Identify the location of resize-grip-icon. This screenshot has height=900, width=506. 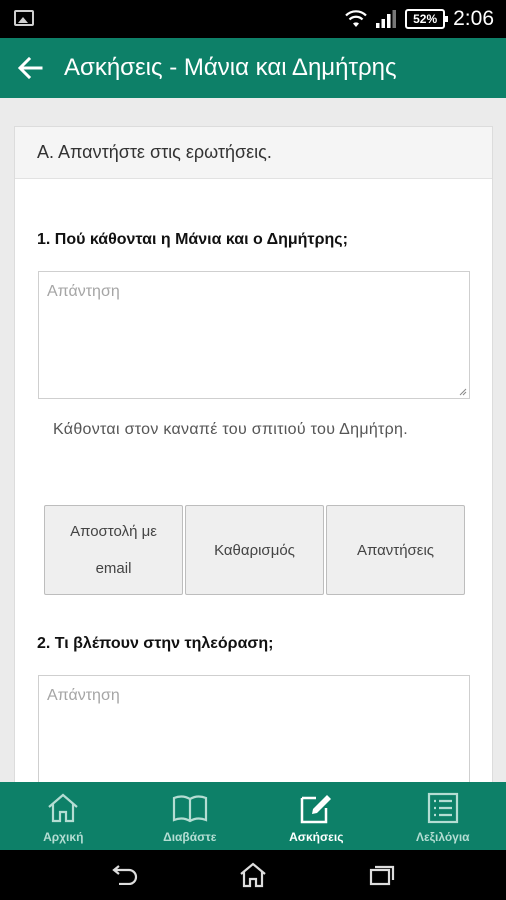
(462, 391).